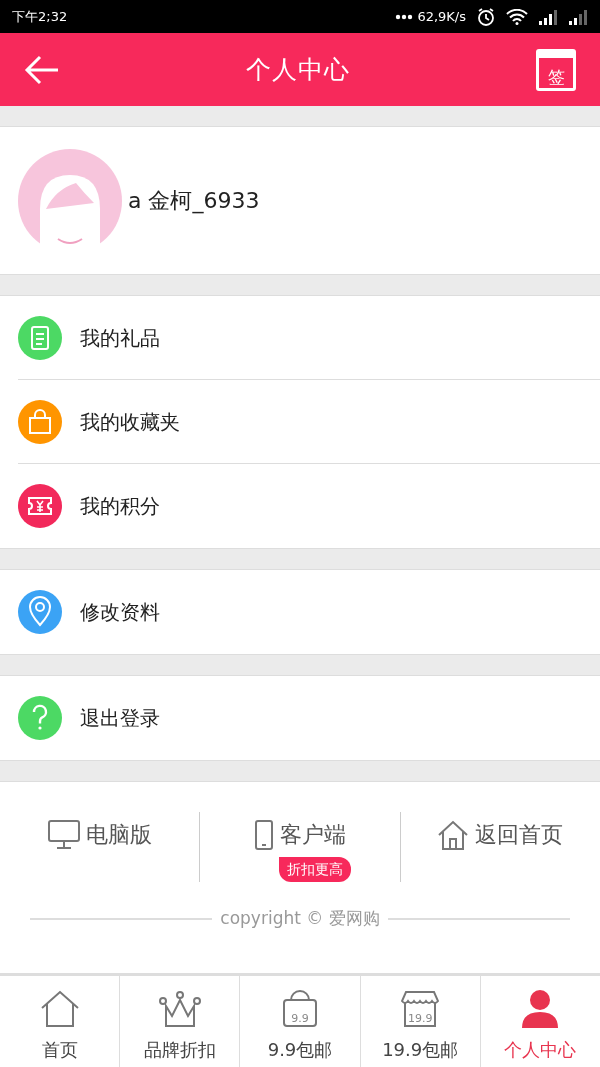 The width and height of the screenshot is (600, 1067). What do you see at coordinates (120, 718) in the screenshot?
I see `menu-label: 退出登录` at bounding box center [120, 718].